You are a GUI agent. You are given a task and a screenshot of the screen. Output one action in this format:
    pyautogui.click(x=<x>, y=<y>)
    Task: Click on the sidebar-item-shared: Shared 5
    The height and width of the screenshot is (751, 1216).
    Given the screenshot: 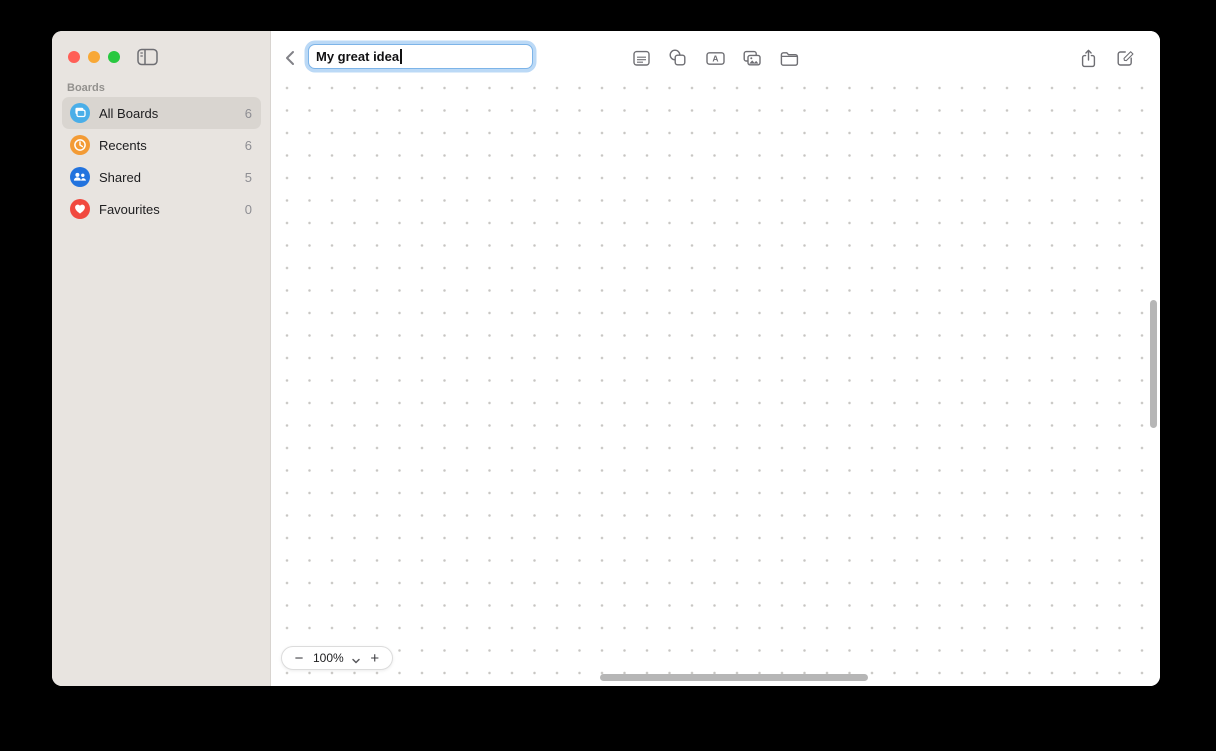 What is the action you would take?
    pyautogui.click(x=161, y=177)
    